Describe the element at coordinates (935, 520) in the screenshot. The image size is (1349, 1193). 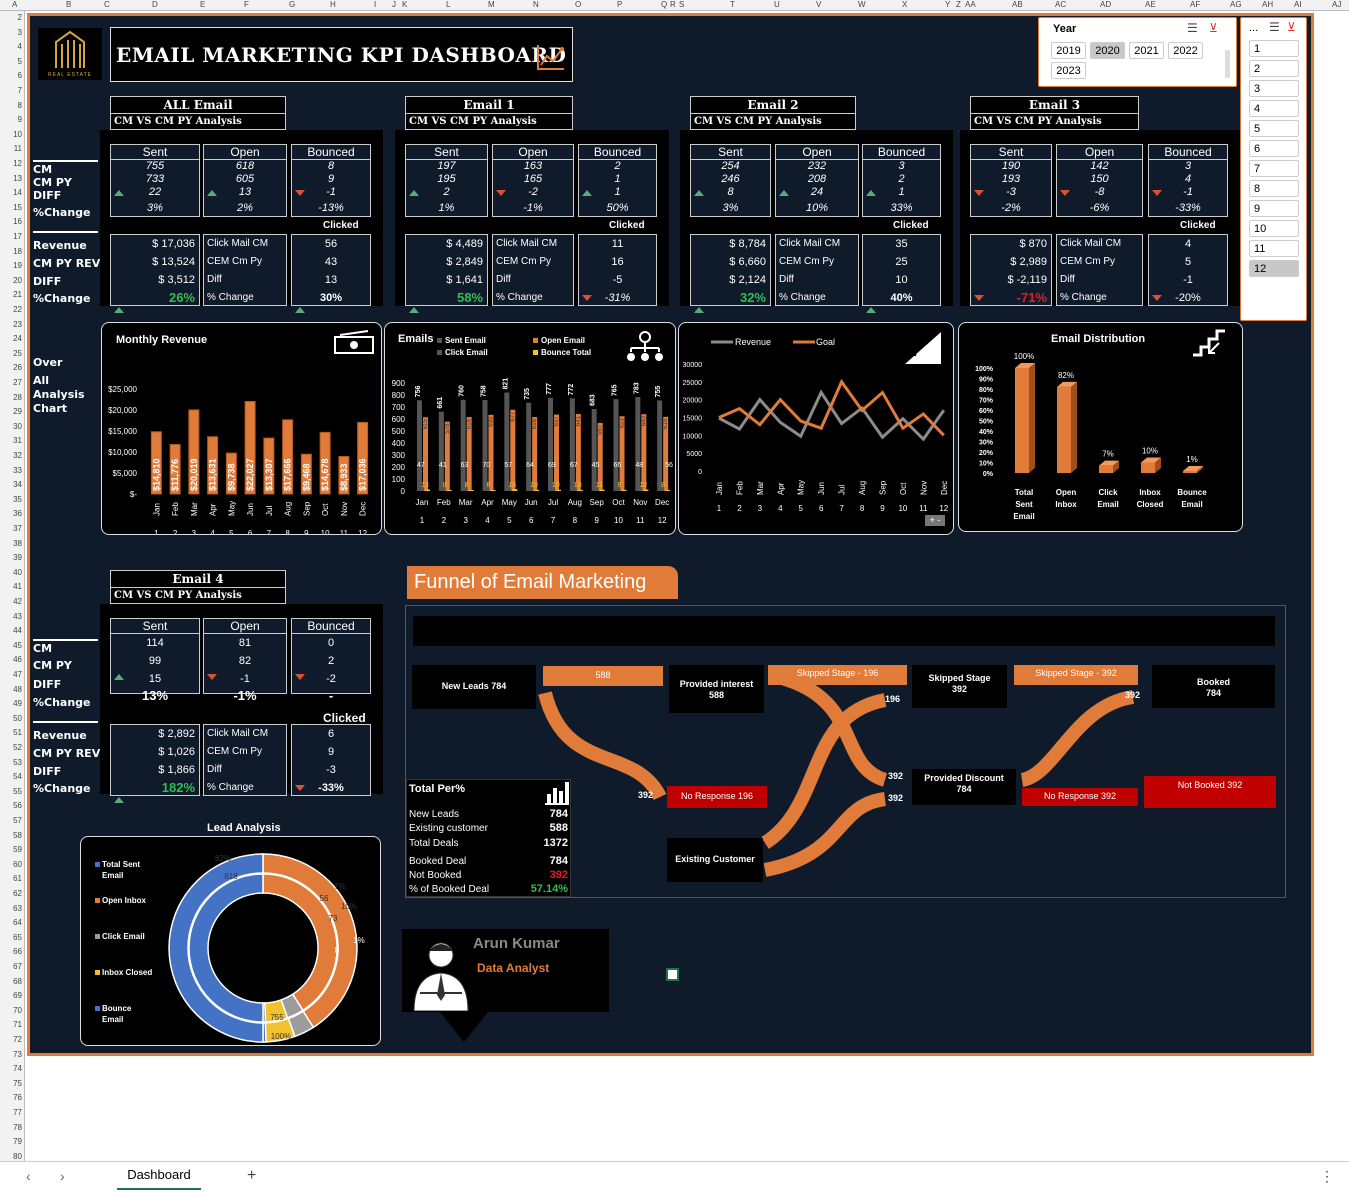
I see `chart-expand-button: + -` at that location.